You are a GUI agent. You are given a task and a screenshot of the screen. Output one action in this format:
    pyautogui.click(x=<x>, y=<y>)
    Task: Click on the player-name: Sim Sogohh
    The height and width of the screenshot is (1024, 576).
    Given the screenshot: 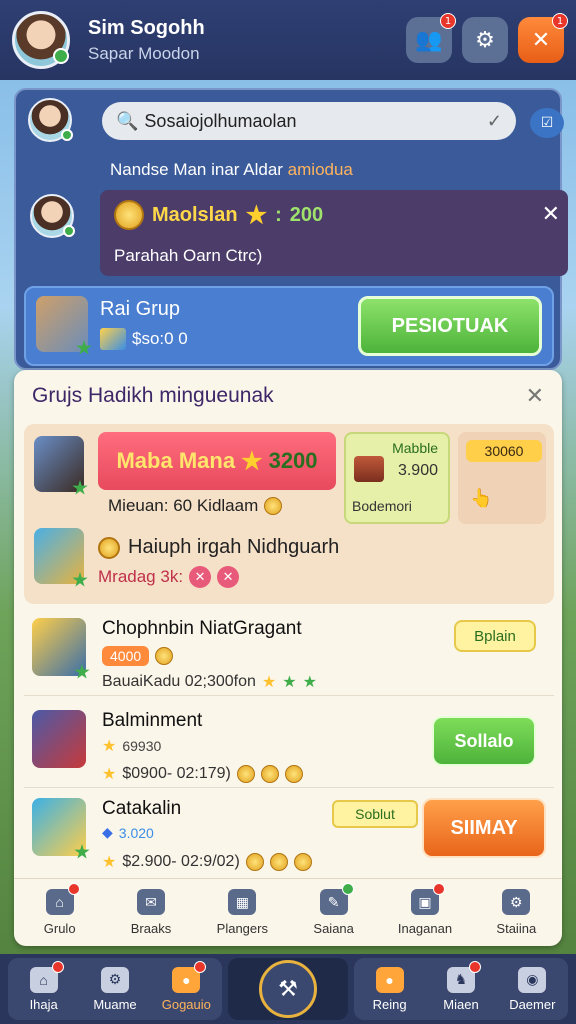 What is the action you would take?
    pyautogui.click(x=146, y=27)
    